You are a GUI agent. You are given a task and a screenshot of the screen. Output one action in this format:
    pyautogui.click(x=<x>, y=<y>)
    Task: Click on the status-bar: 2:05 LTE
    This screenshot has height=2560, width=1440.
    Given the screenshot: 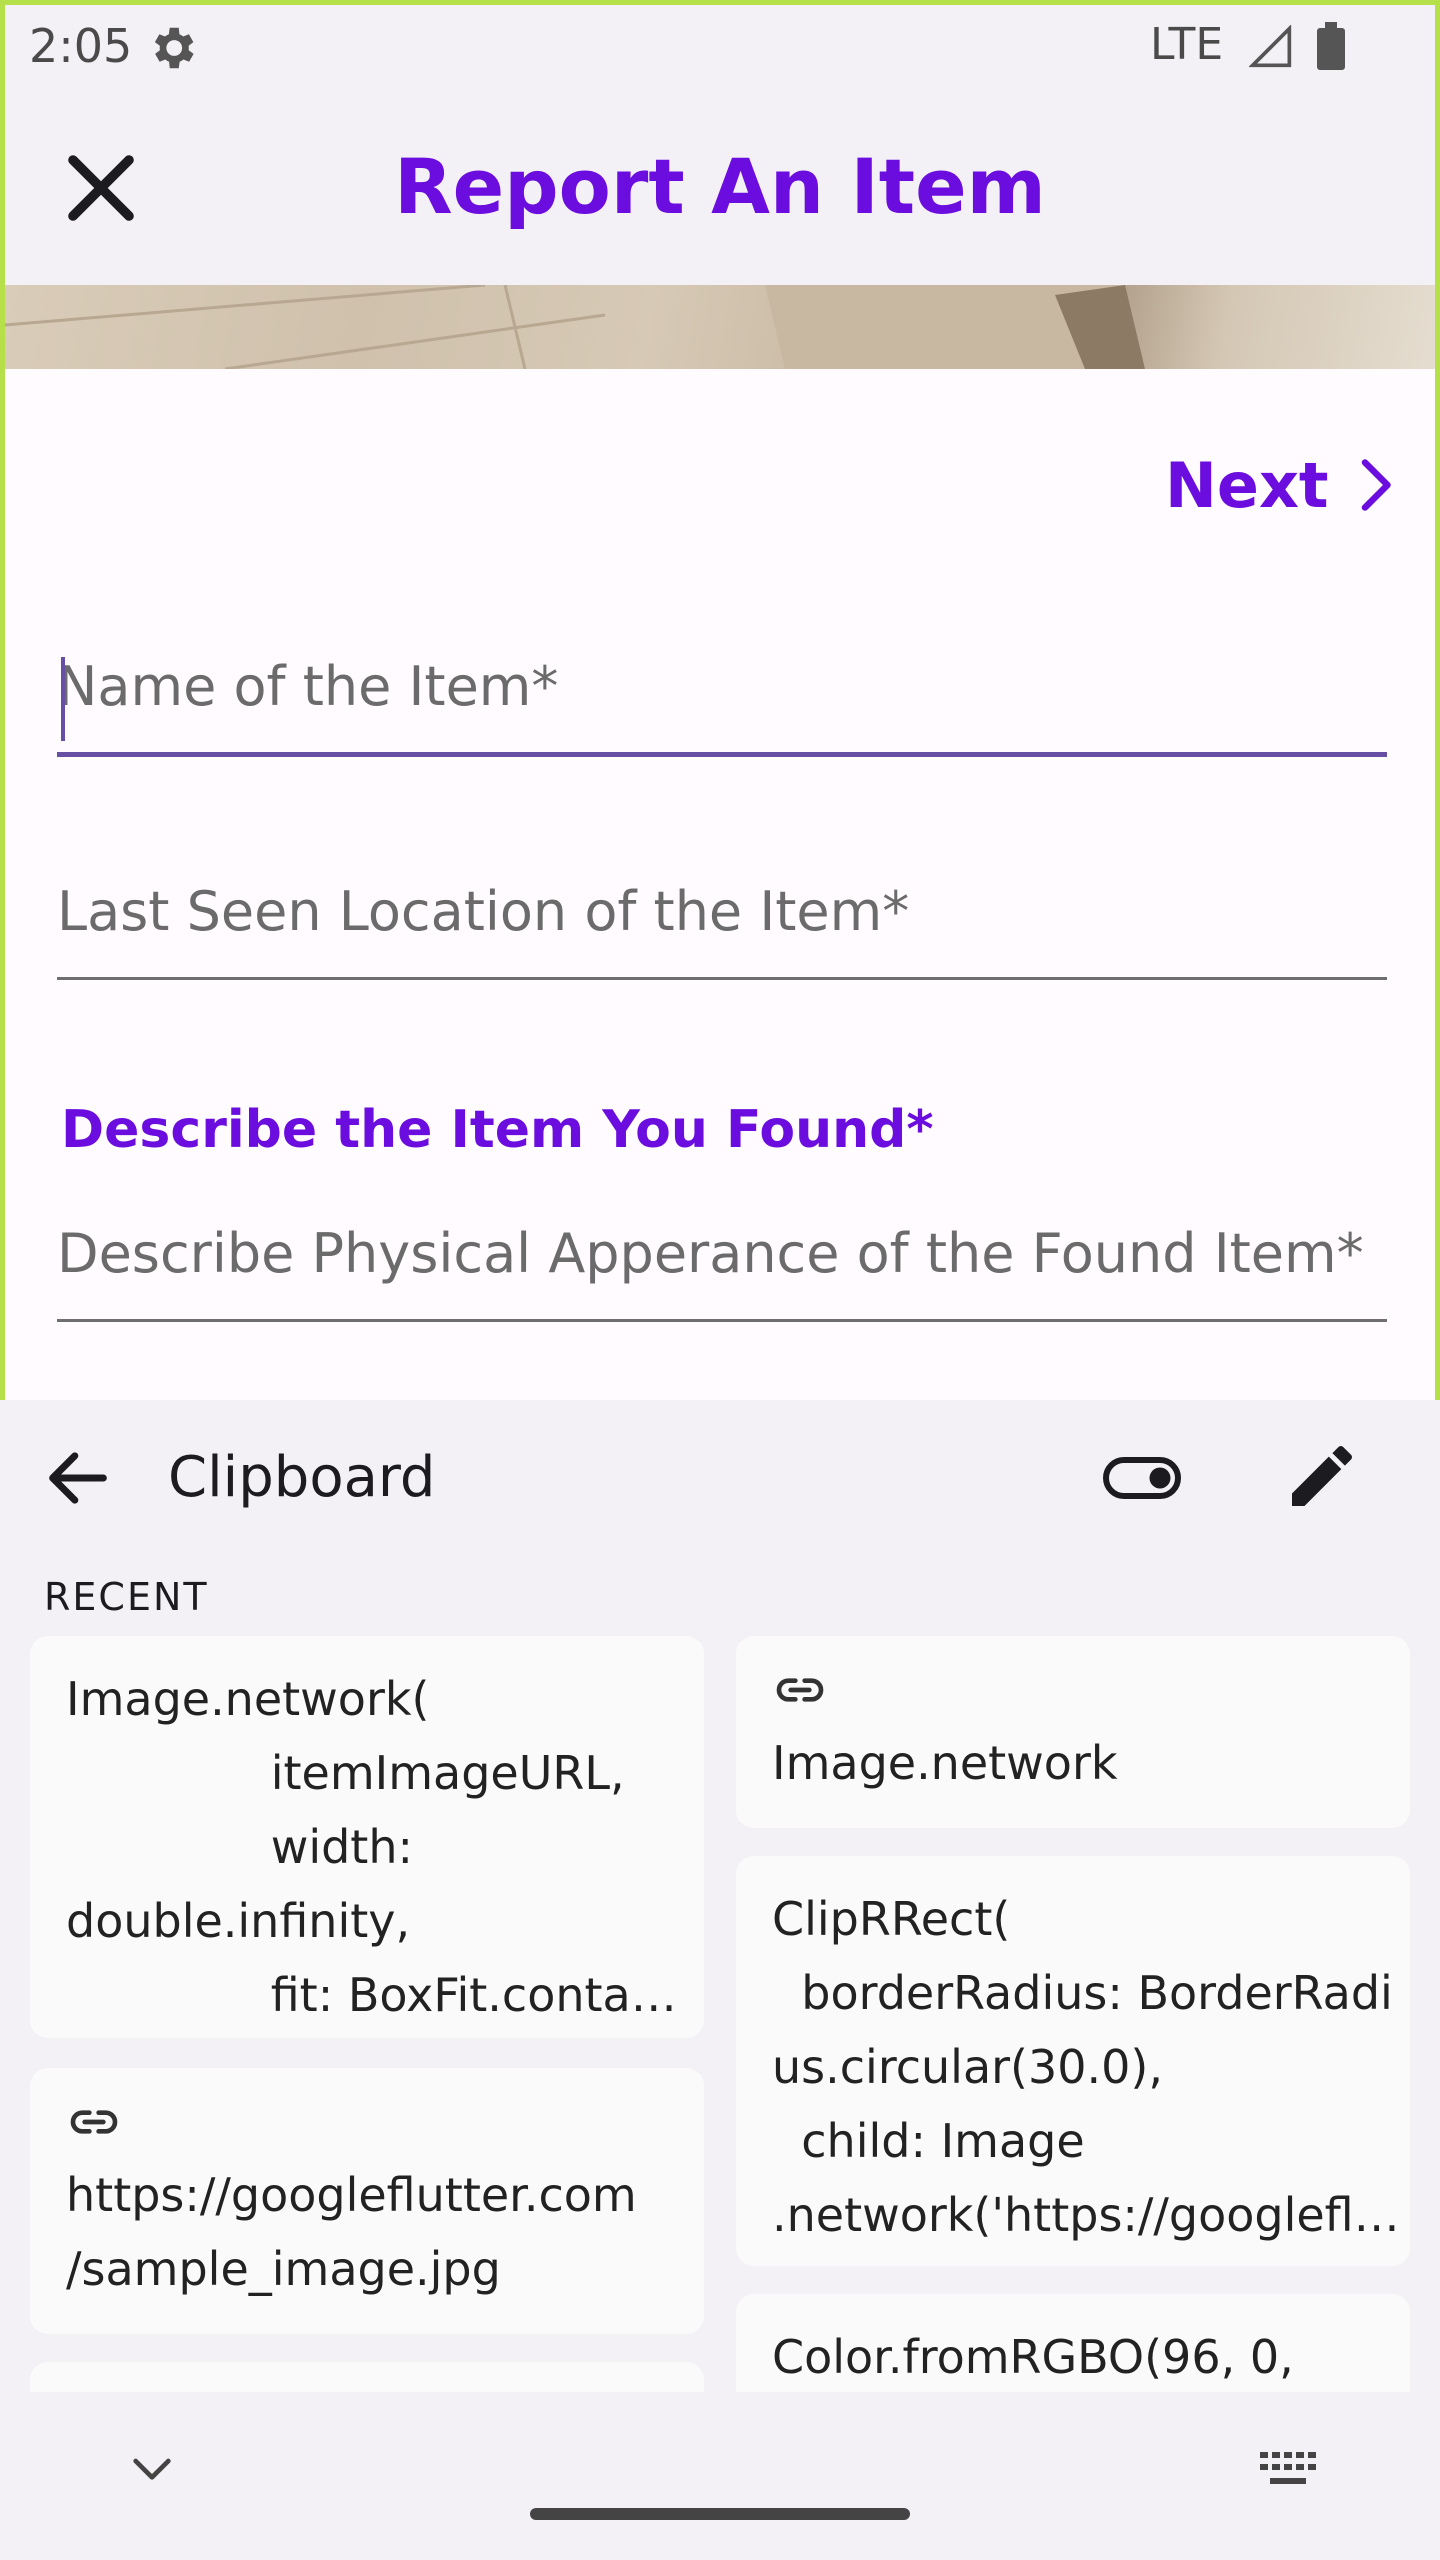 What is the action you would take?
    pyautogui.click(x=720, y=47)
    